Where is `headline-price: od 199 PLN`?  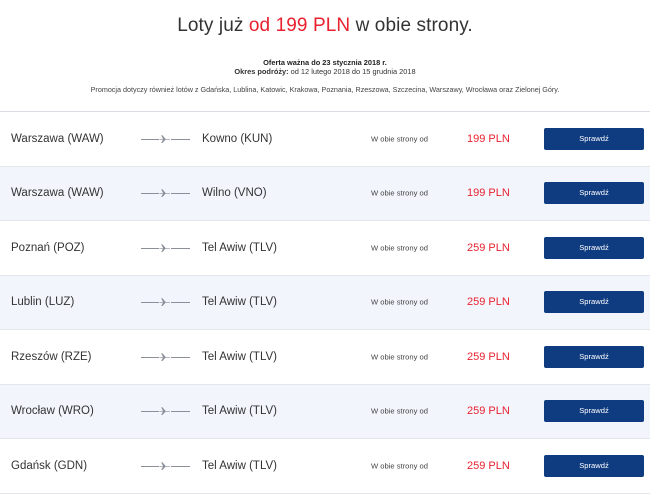
headline-price: od 199 PLN is located at coordinates (299, 25).